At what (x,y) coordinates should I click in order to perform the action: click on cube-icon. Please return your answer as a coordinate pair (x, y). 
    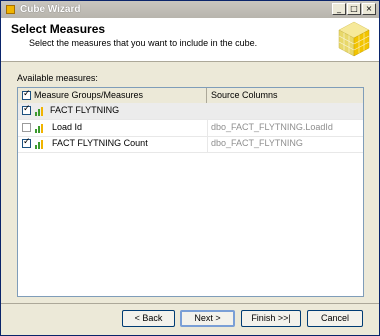
    Looking at the image, I should click on (10, 9).